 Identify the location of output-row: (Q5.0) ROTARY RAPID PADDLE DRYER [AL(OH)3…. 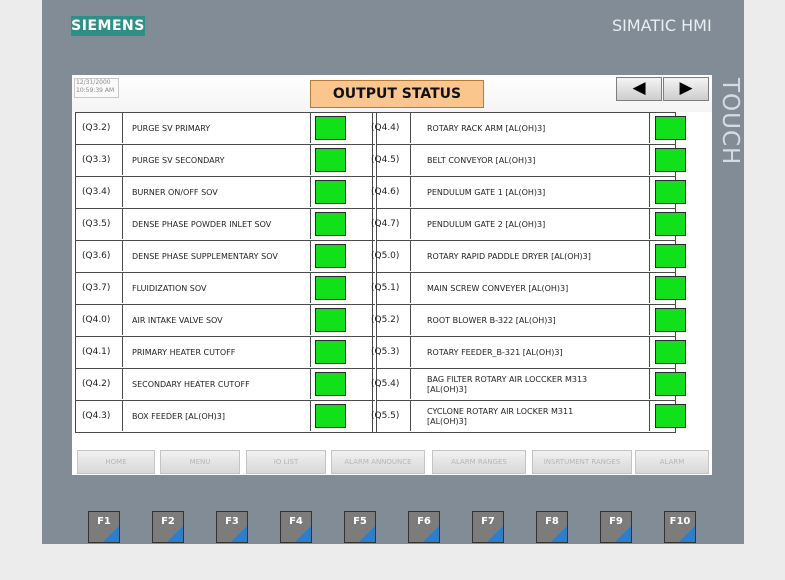
(528, 257).